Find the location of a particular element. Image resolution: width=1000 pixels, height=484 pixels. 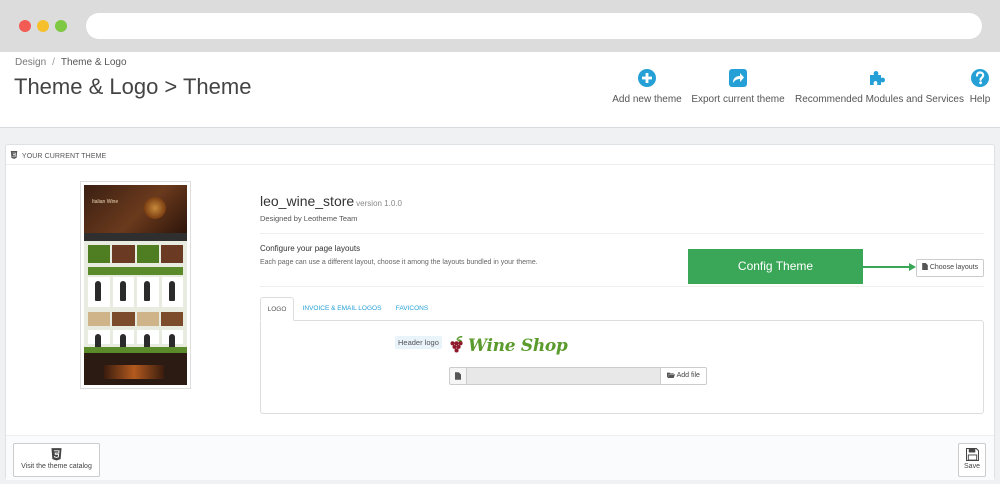

help-button: Help is located at coordinates (980, 86).